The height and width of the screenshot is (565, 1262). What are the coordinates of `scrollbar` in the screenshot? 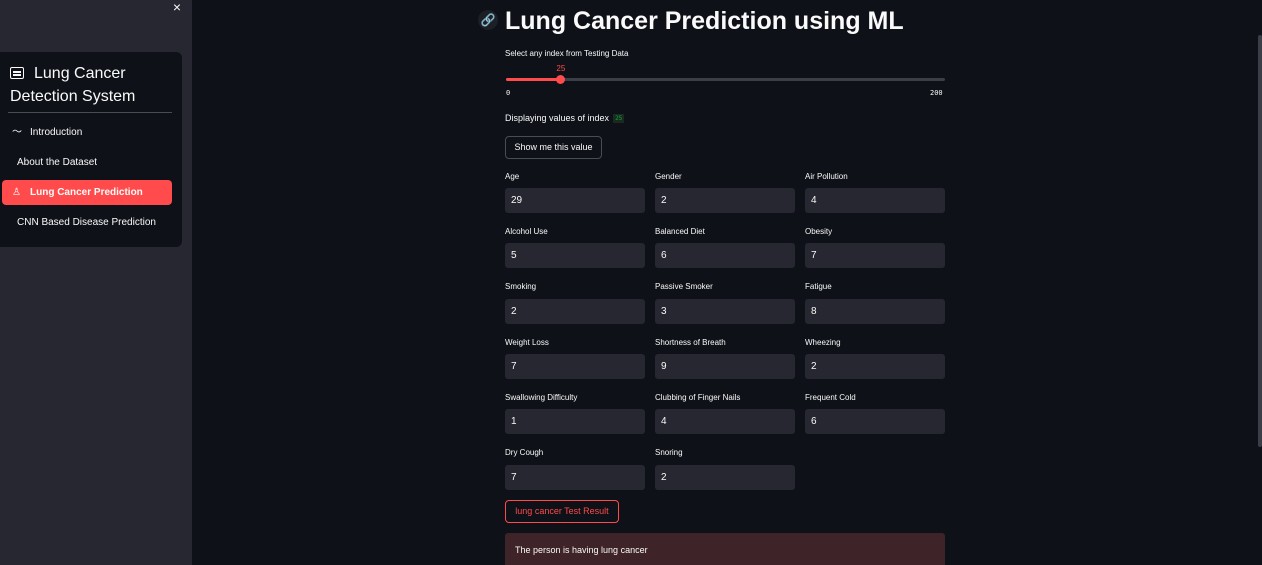 It's located at (1260, 241).